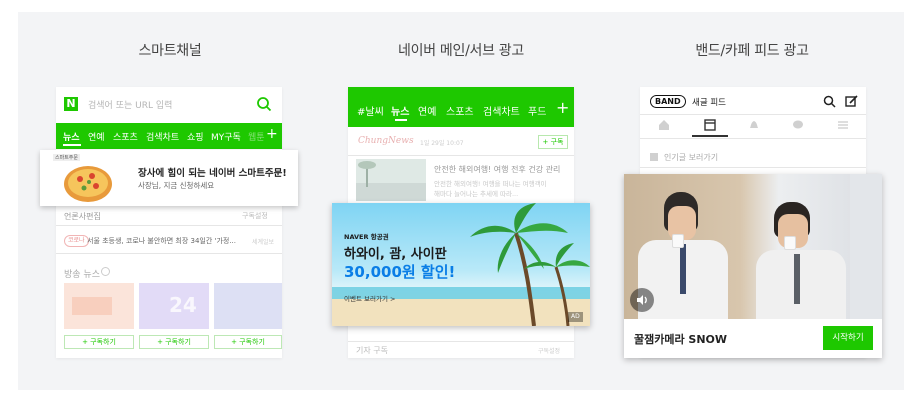  What do you see at coordinates (709, 103) in the screenshot?
I see `band-header-title: 새글 피드` at bounding box center [709, 103].